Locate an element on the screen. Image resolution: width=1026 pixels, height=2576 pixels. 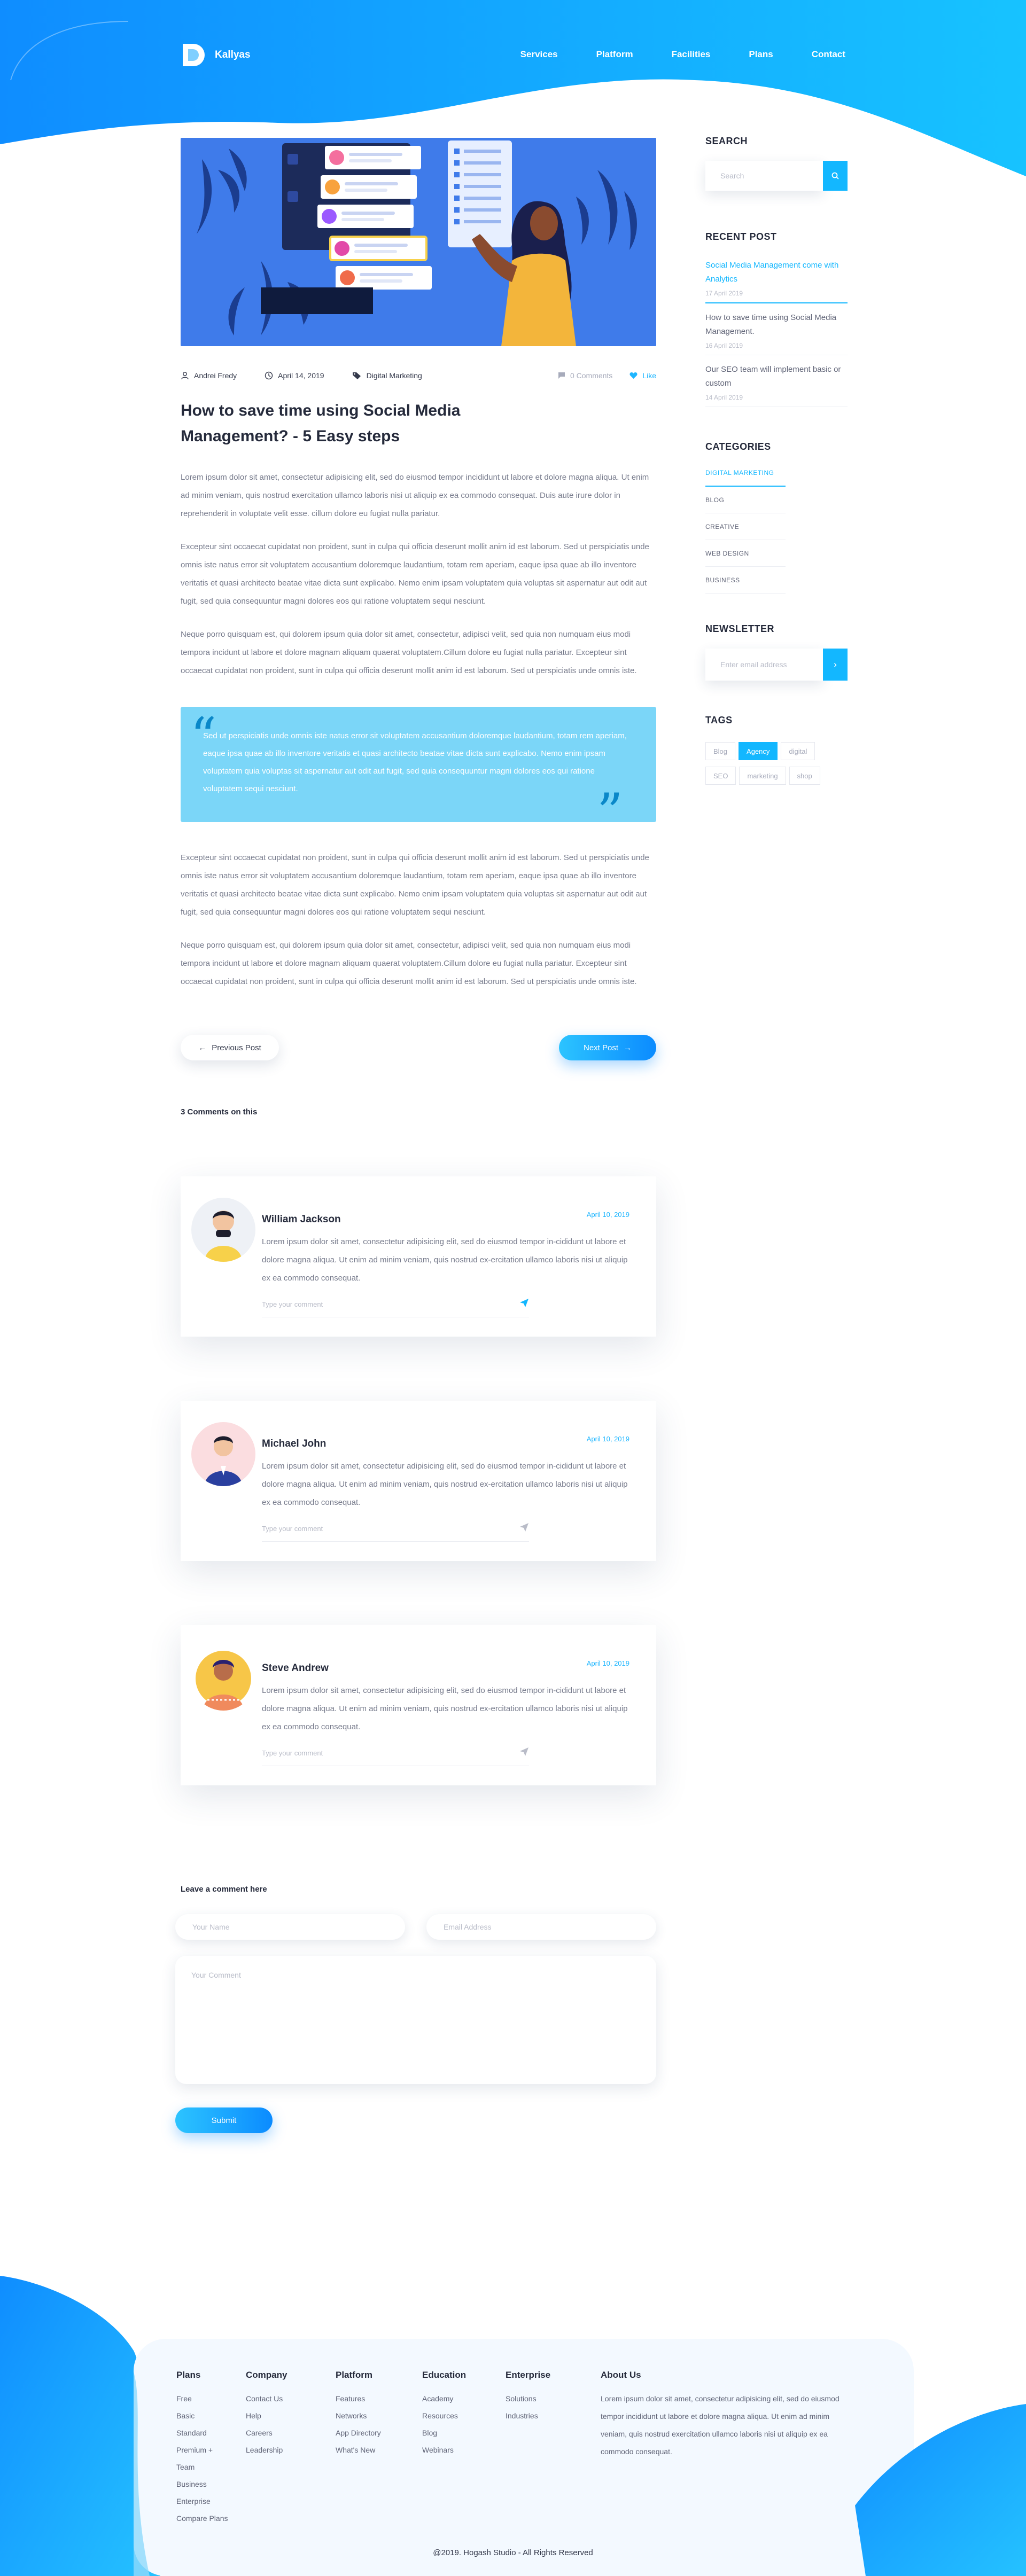
footer-link: Contact Us is located at coordinates (266, 2398).